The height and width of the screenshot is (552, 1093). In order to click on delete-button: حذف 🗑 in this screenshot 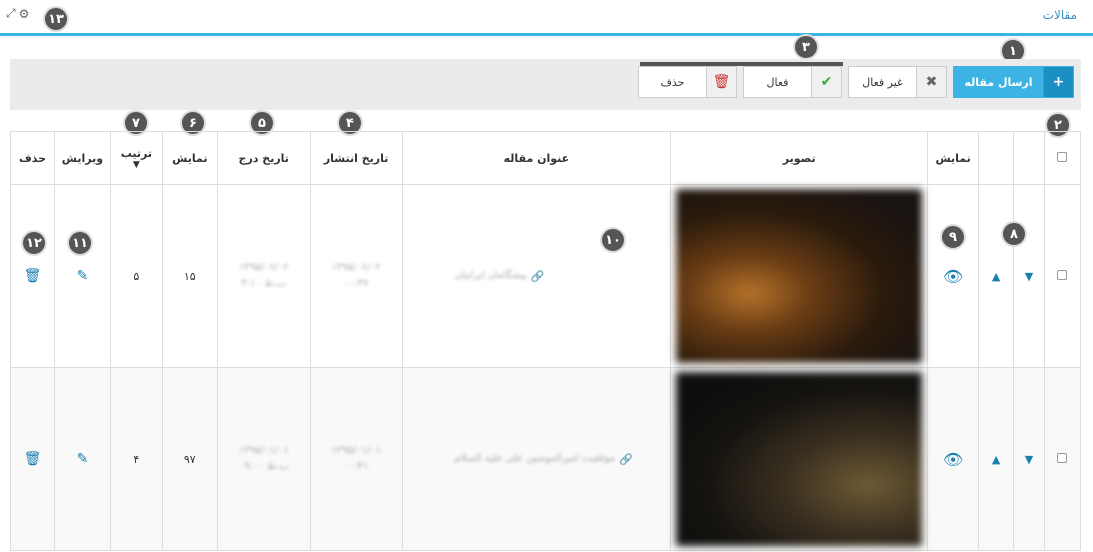, I will do `click(687, 82)`.